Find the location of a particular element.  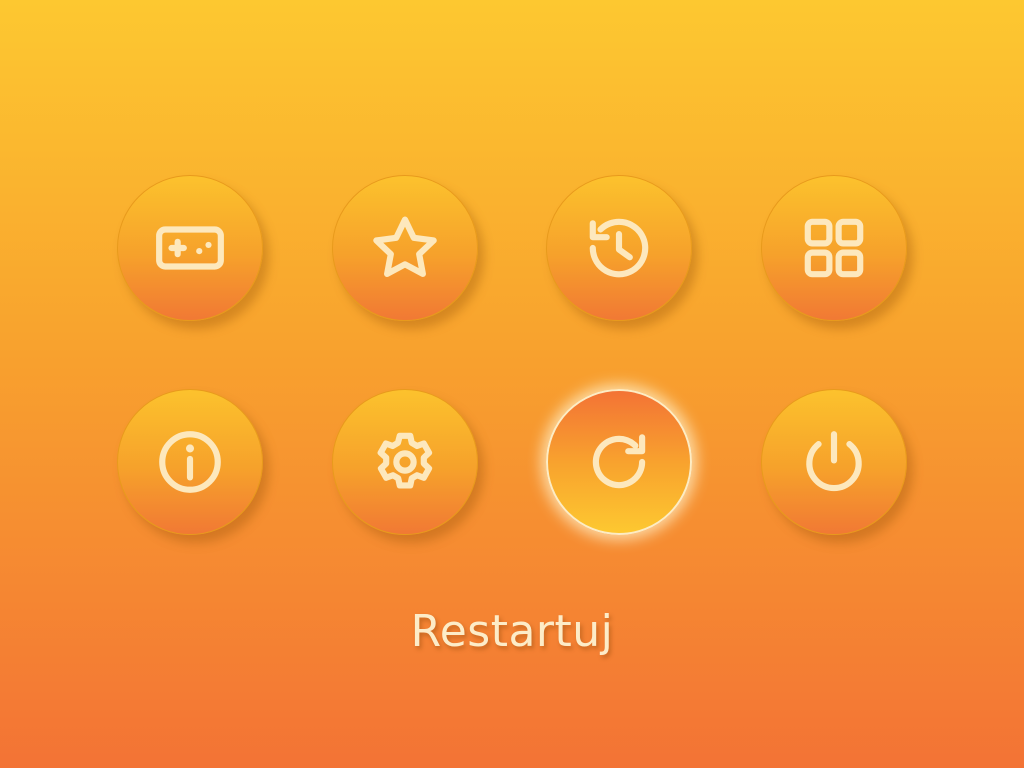

restart-button is located at coordinates (619, 462).